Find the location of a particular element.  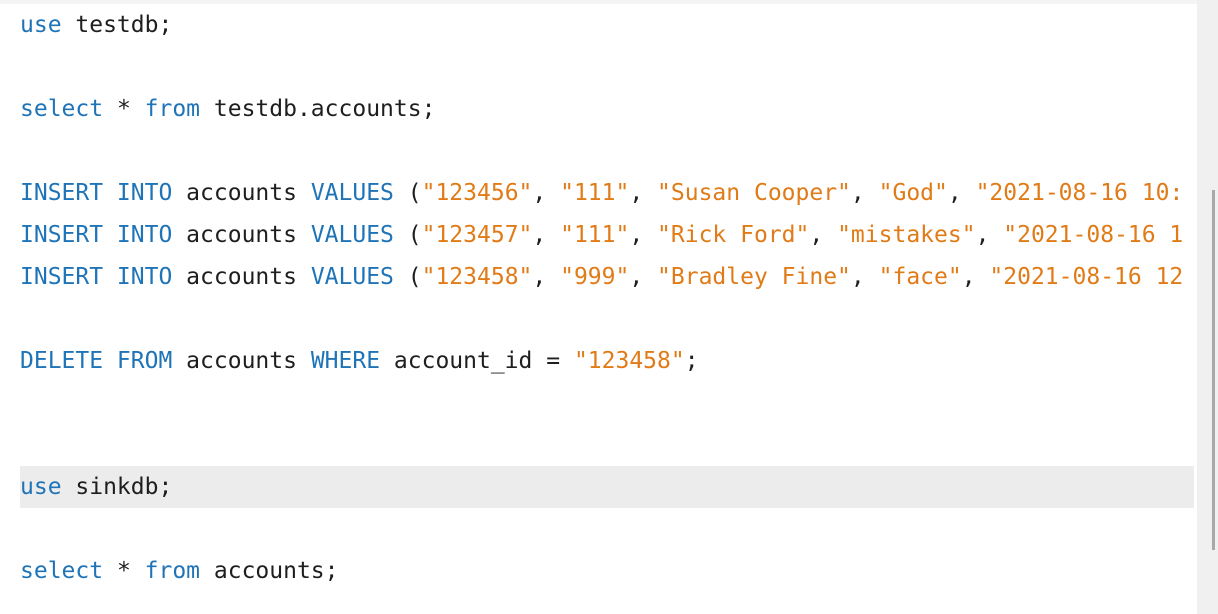

string-literal: "God" is located at coordinates (913, 193).